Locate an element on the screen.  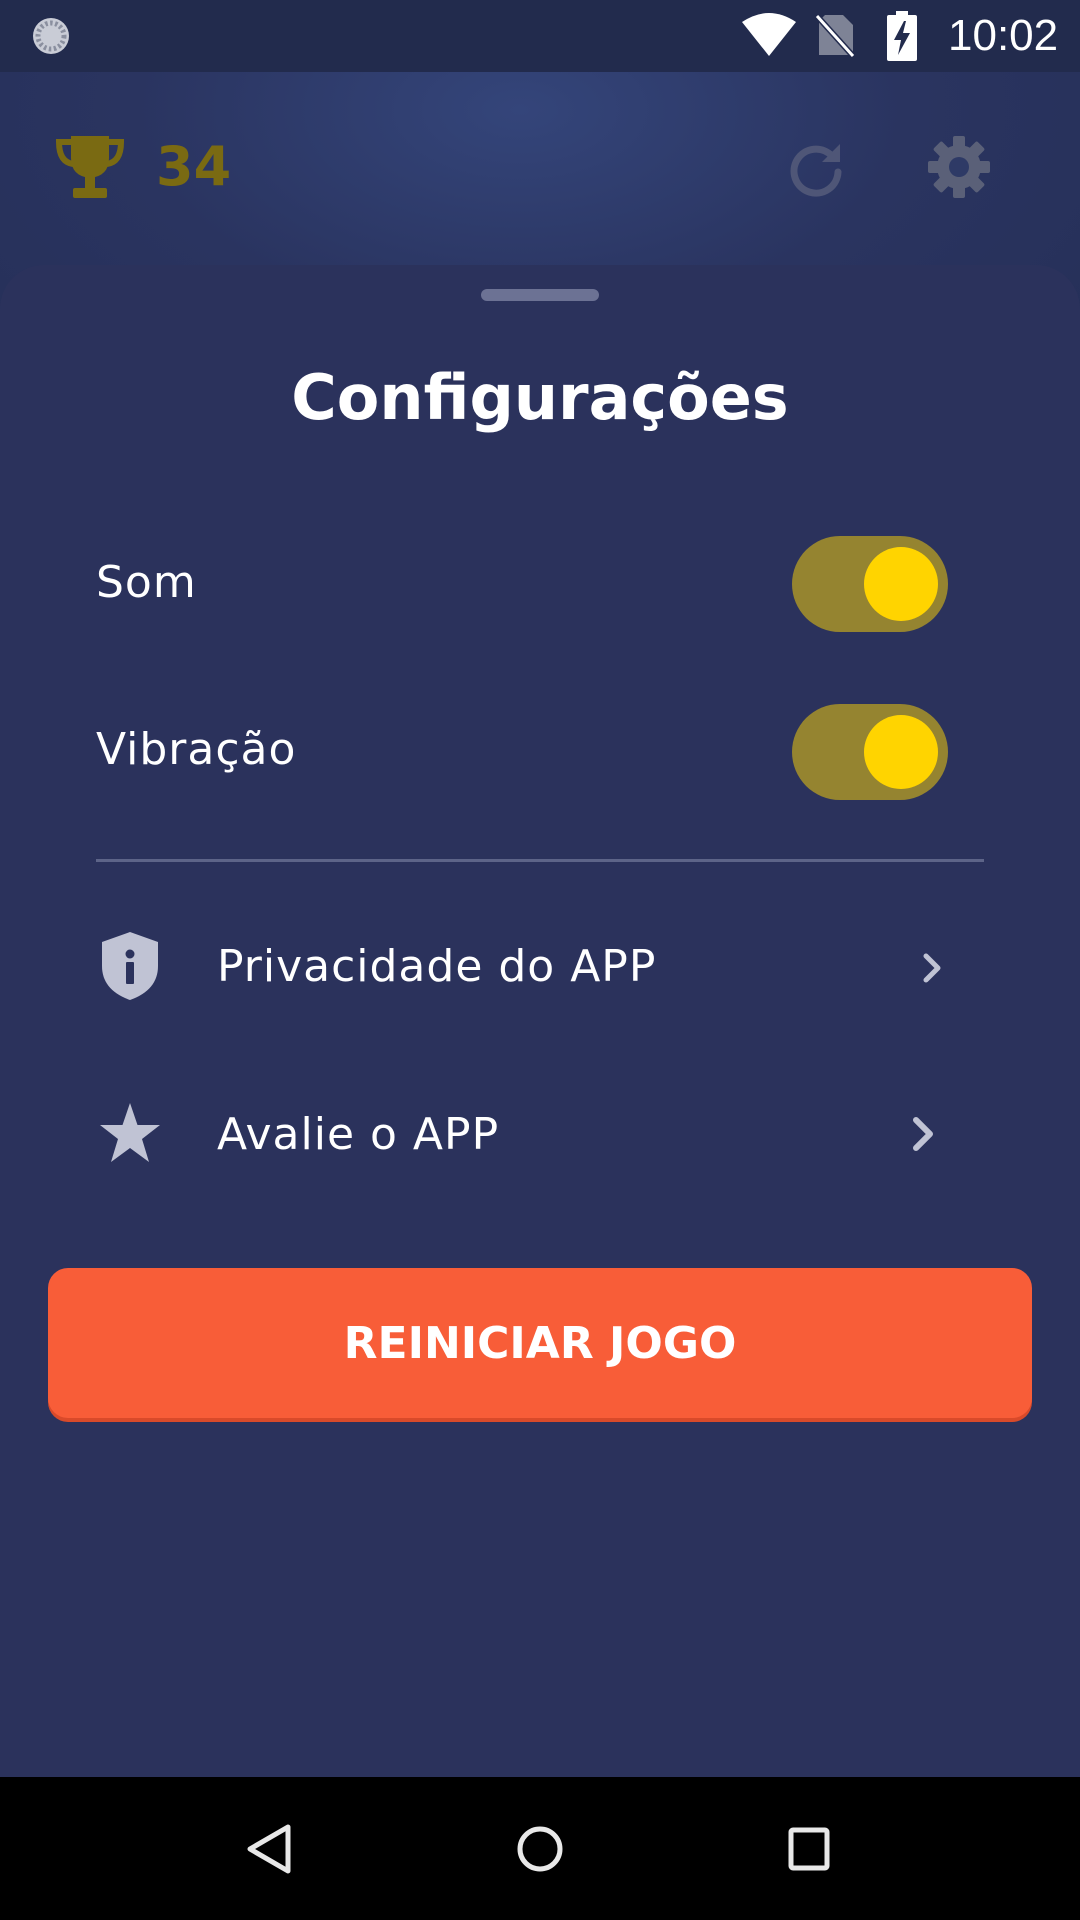
home-icon is located at coordinates (540, 1849).